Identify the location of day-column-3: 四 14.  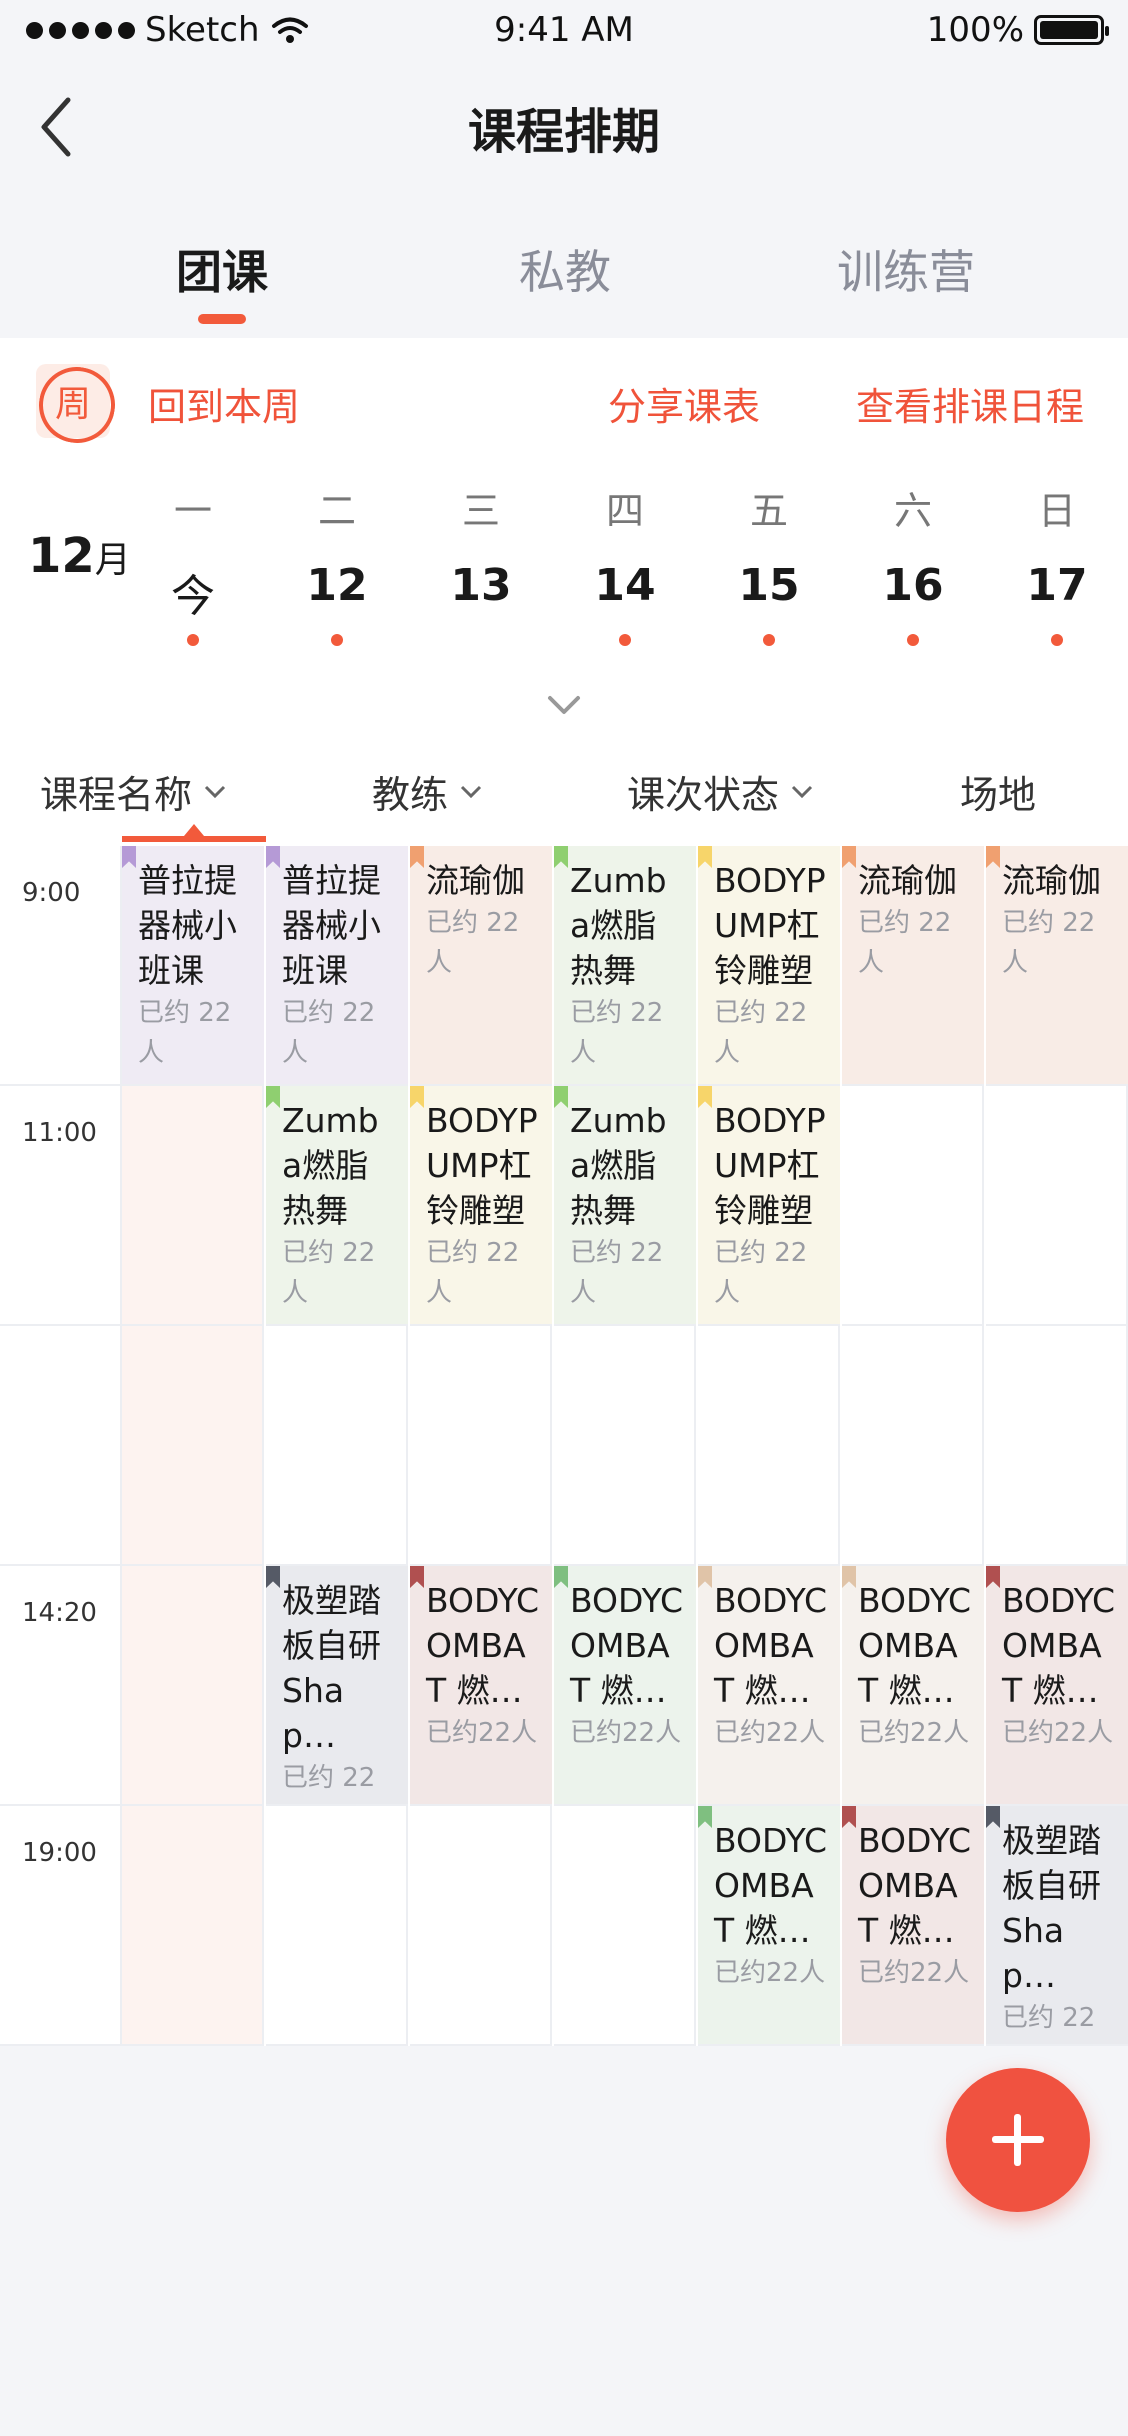
(625, 563).